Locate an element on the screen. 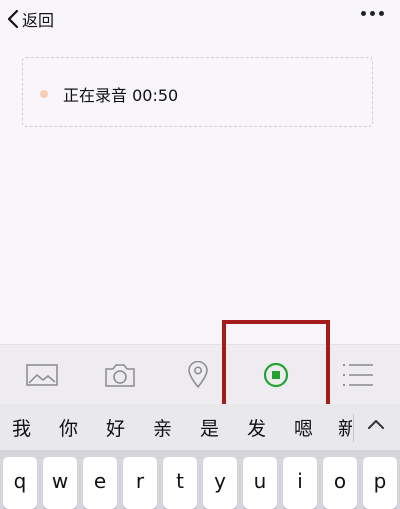 Image resolution: width=400 pixels, height=509 pixels. candidate-item: 是 is located at coordinates (209, 427).